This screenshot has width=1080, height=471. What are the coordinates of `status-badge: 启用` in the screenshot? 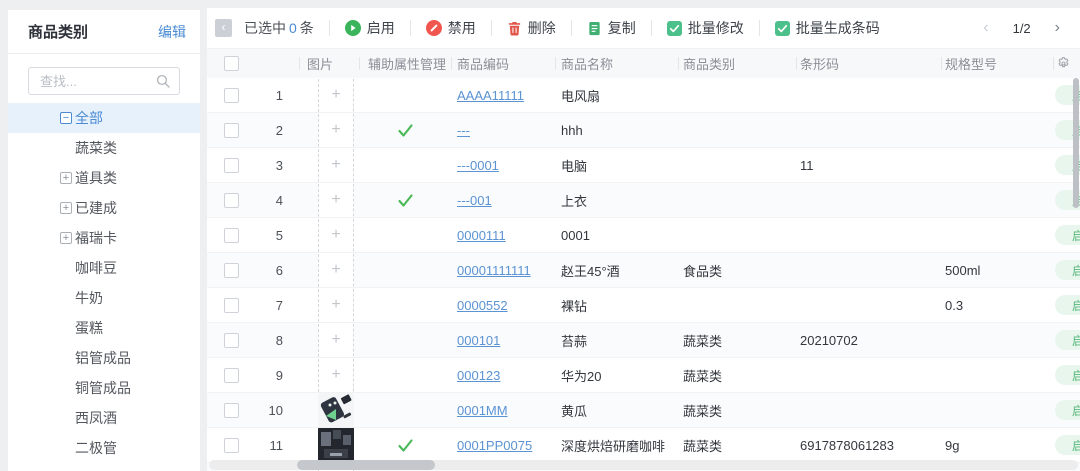 It's located at (1067, 305).